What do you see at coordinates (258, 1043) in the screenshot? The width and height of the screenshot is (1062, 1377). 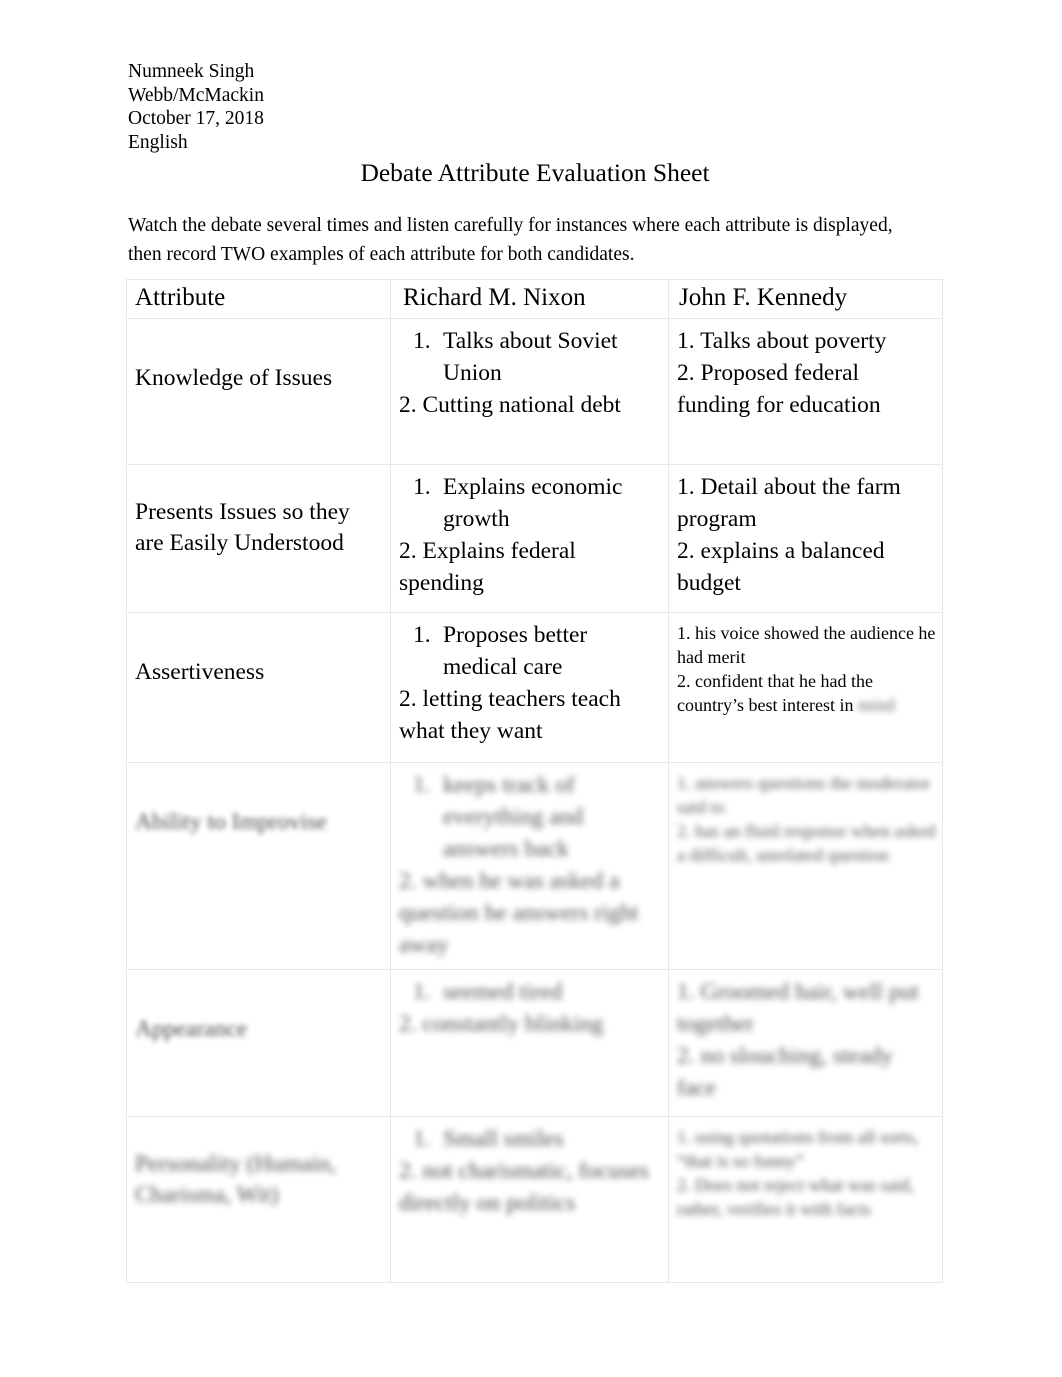 I see `attribute-cell: Appearance` at bounding box center [258, 1043].